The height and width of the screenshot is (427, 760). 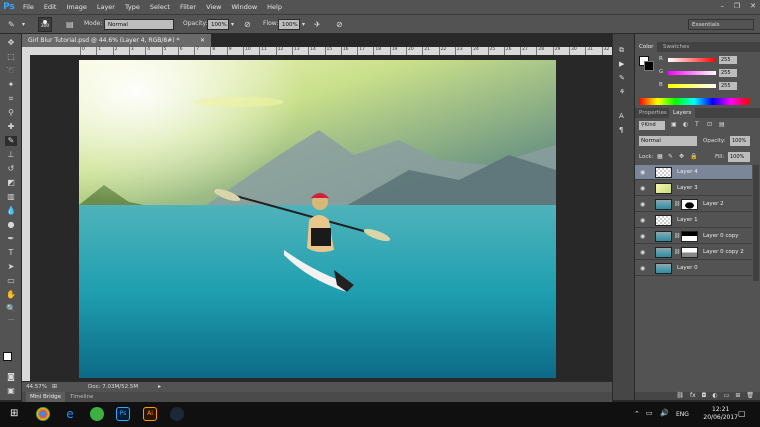 What do you see at coordinates (339, 25) in the screenshot?
I see `pressure-size-icon: ⊘` at bounding box center [339, 25].